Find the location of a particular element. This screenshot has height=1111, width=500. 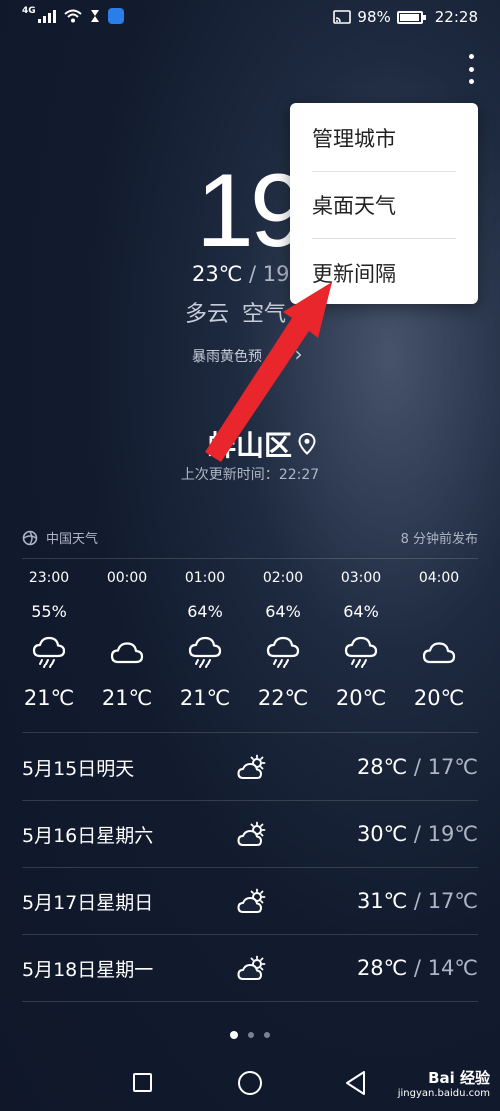

daily-row: 5月15日明天 28℃ / 17℃ is located at coordinates (250, 767).